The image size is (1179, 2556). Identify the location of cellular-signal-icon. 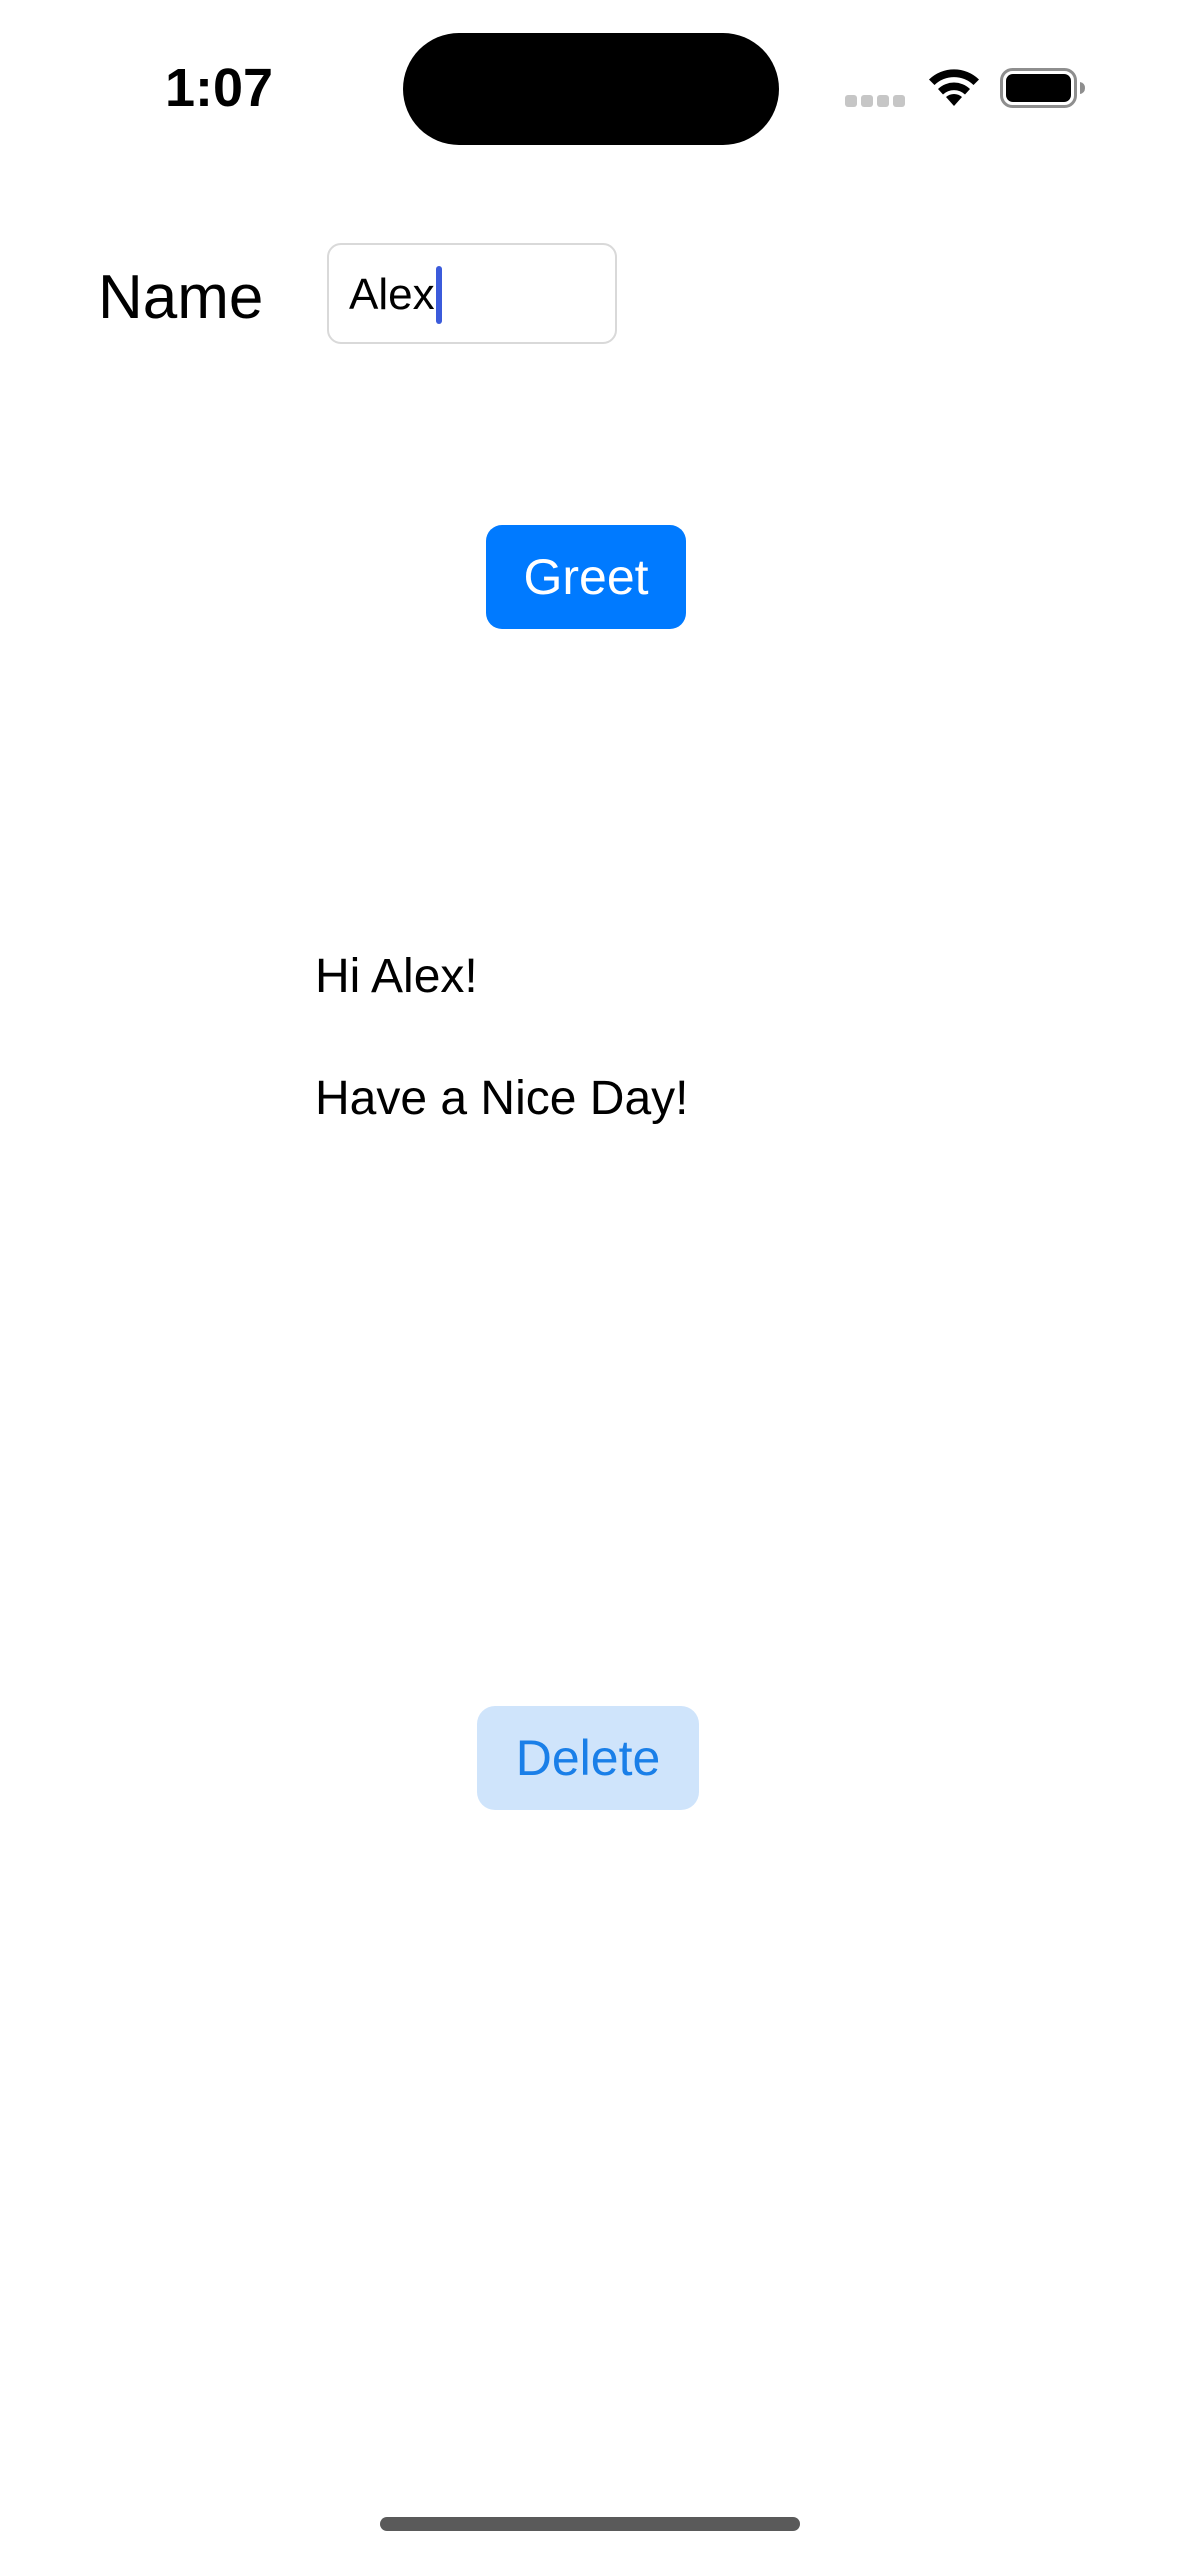
(876, 102).